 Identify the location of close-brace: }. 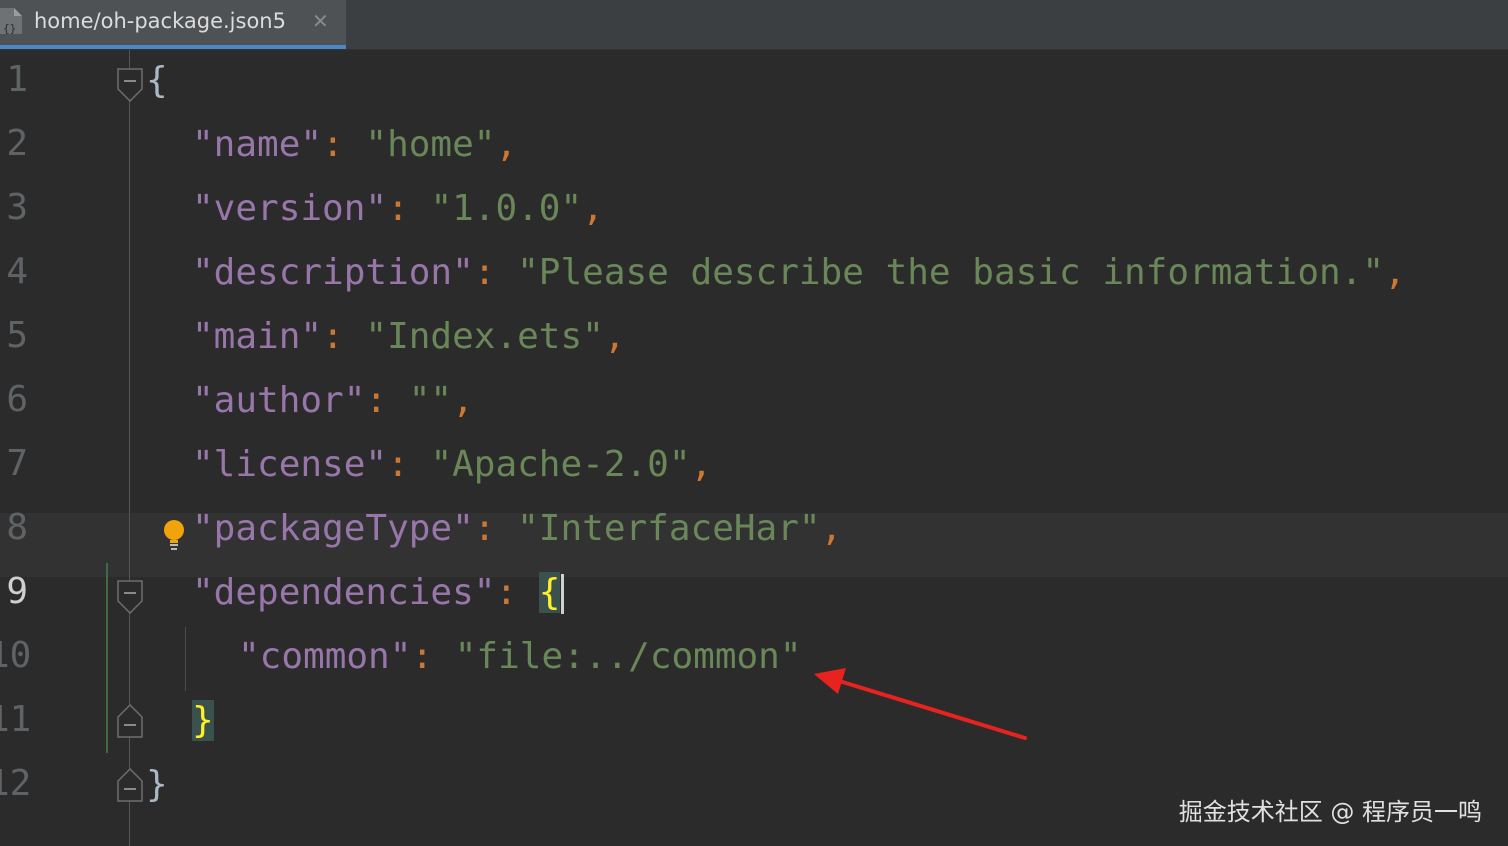
(157, 784).